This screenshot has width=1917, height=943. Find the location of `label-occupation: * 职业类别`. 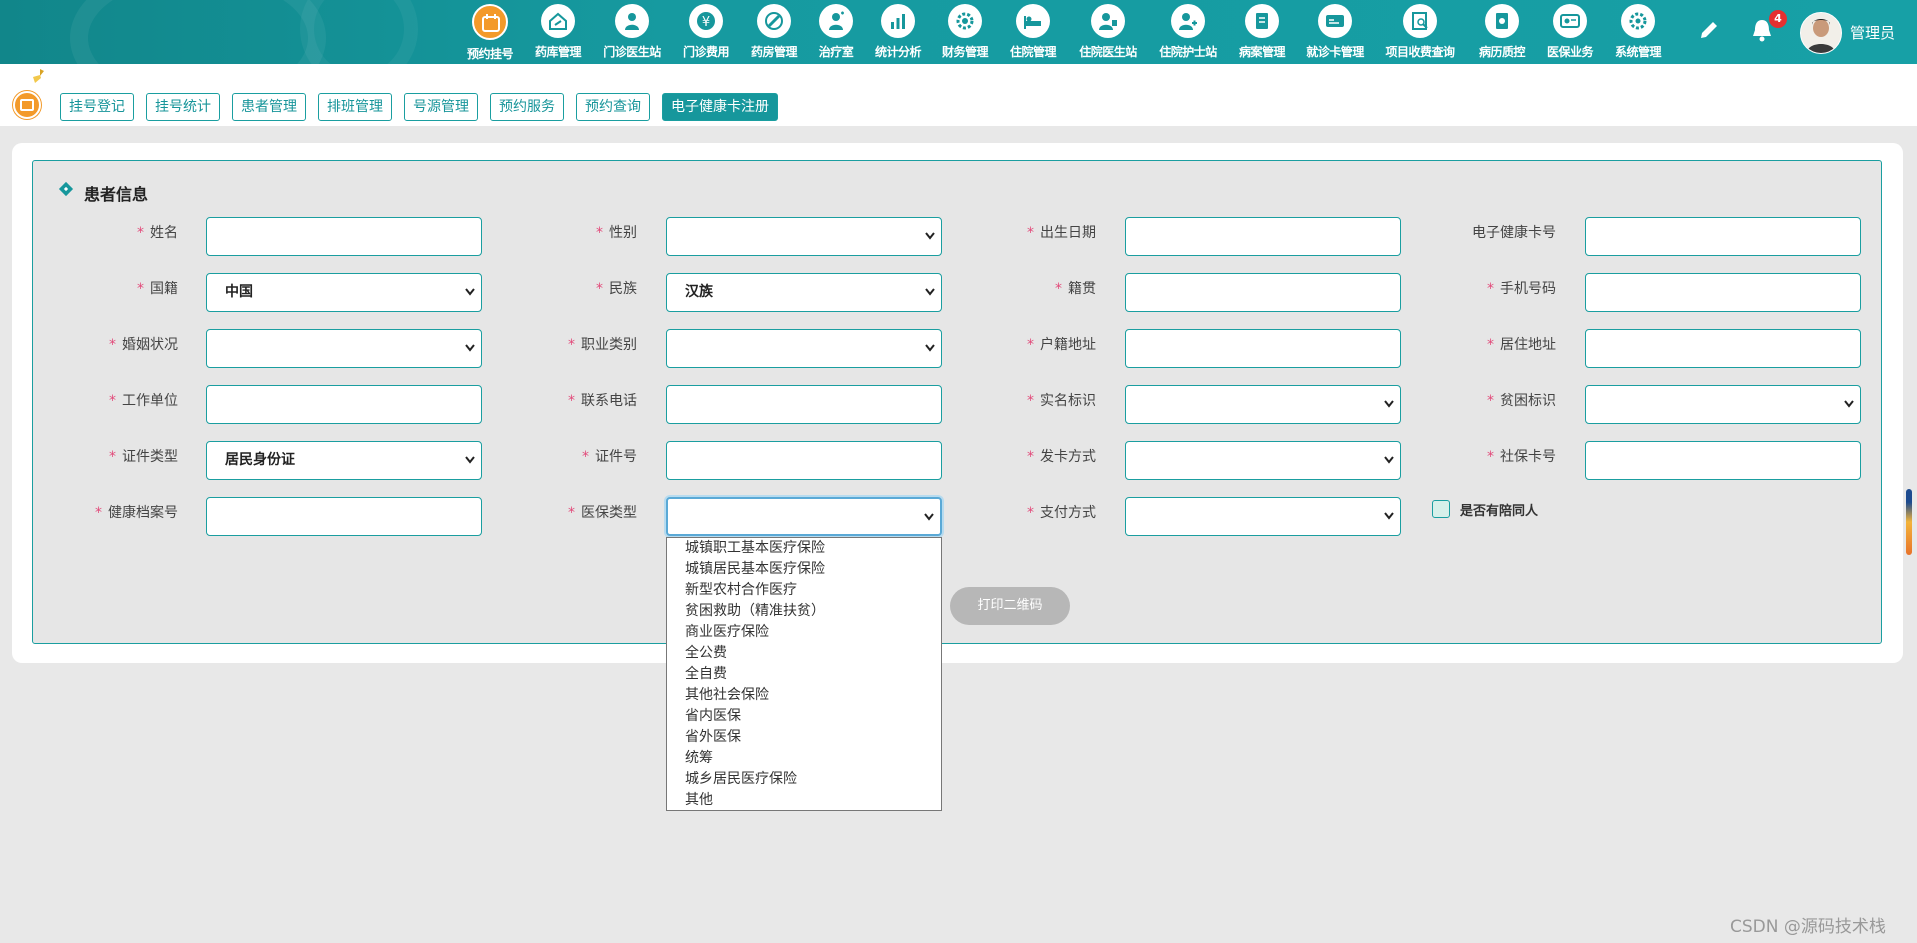

label-occupation: * 职业类别 is located at coordinates (602, 345).